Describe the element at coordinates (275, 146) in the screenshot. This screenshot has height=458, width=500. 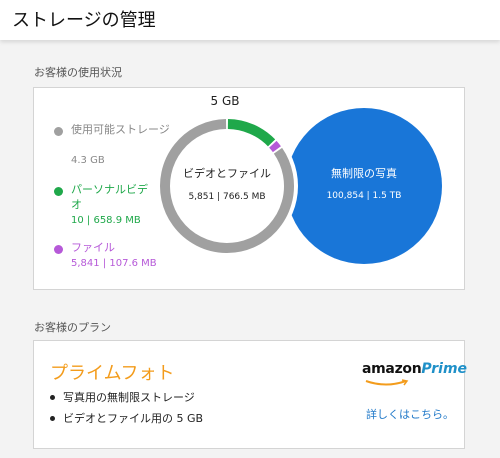
I see `ring-arc-files` at that location.